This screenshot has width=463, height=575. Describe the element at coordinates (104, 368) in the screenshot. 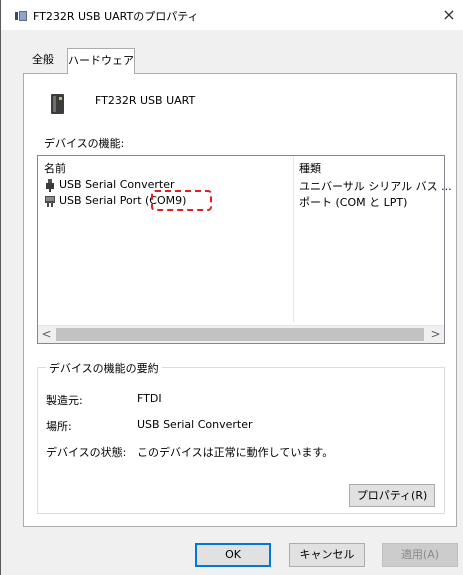

I see `summary-legend: デバイスの機能の要約` at that location.